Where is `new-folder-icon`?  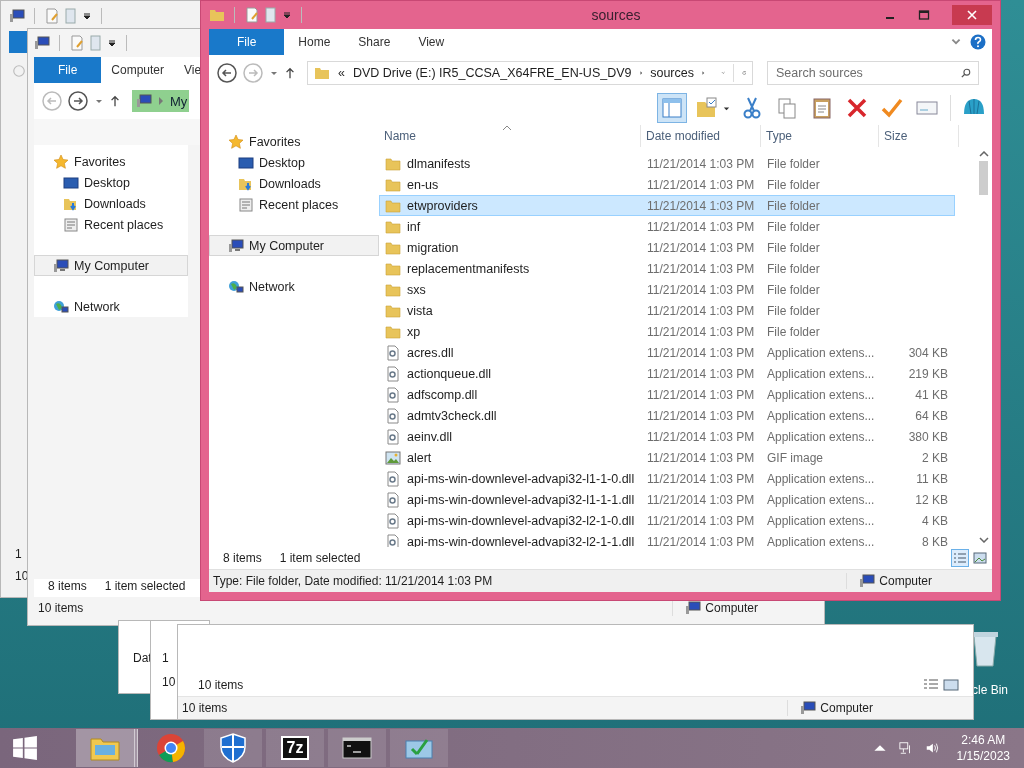 new-folder-icon is located at coordinates (271, 15).